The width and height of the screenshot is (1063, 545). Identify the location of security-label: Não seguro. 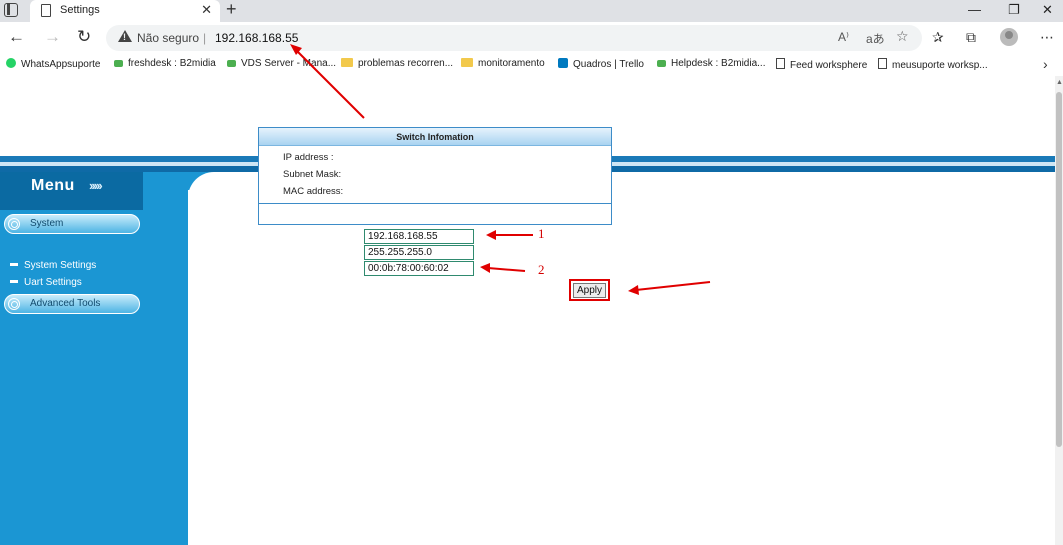
(168, 38).